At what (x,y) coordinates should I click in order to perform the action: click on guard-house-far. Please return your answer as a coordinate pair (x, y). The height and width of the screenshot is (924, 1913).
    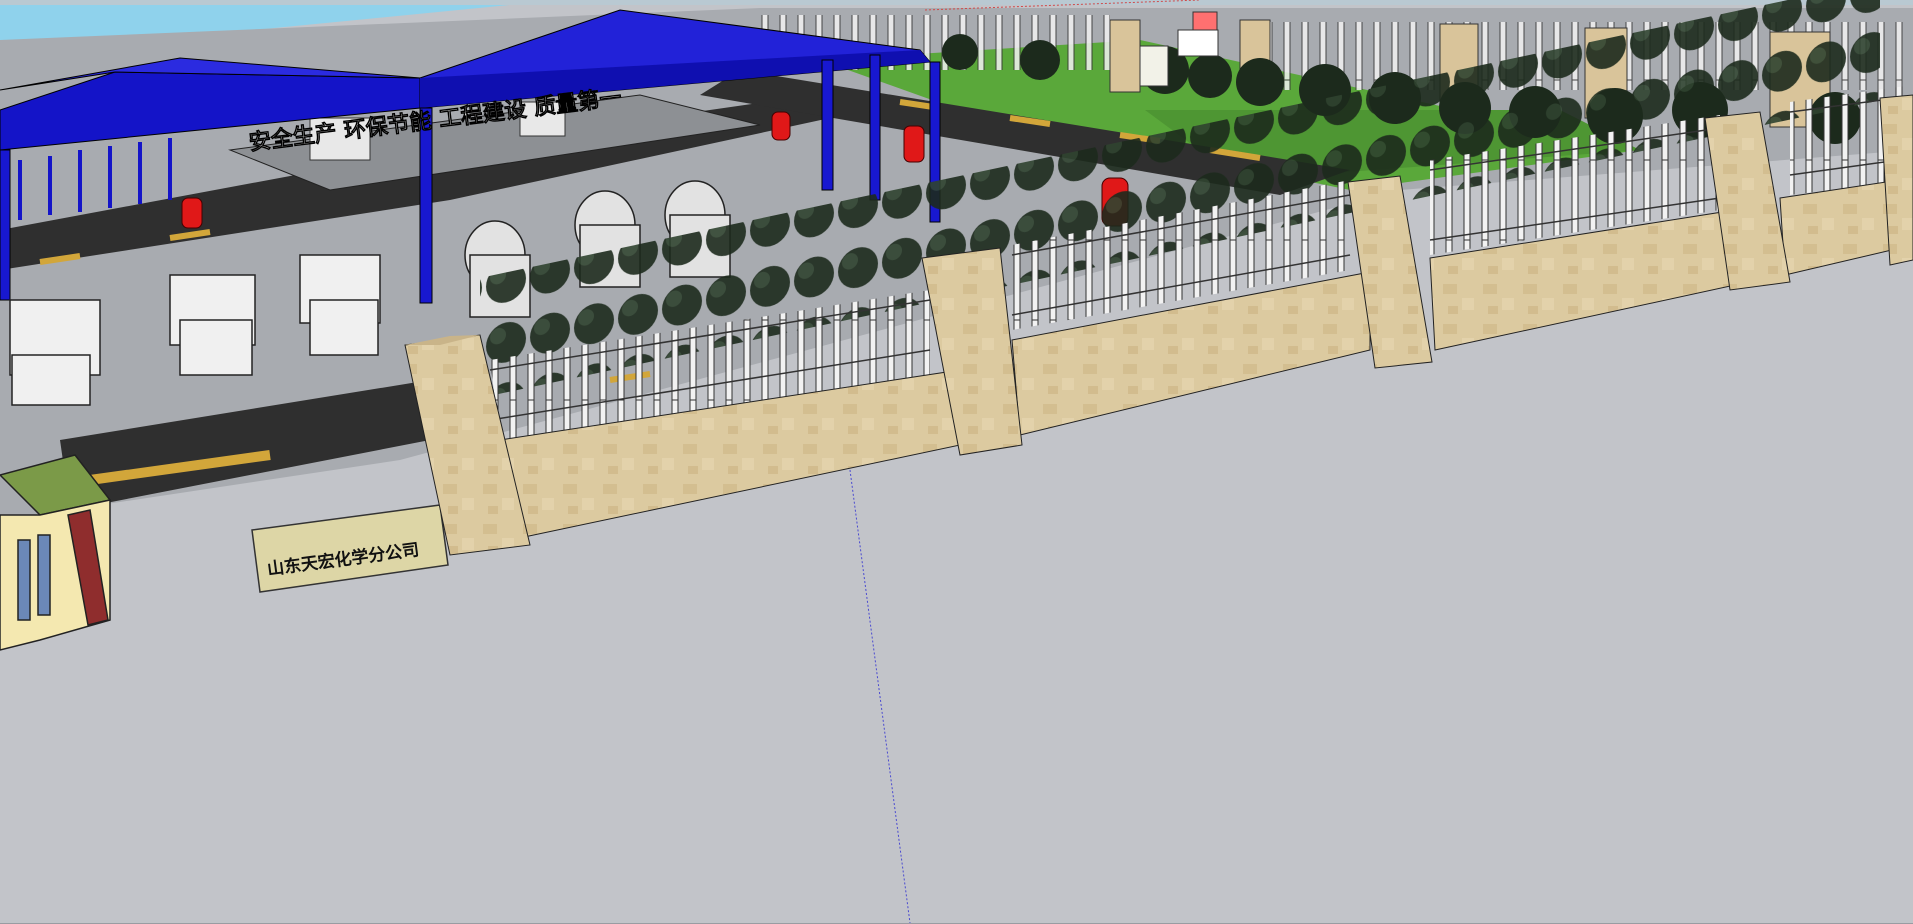
    Looking at the image, I should click on (1154, 66).